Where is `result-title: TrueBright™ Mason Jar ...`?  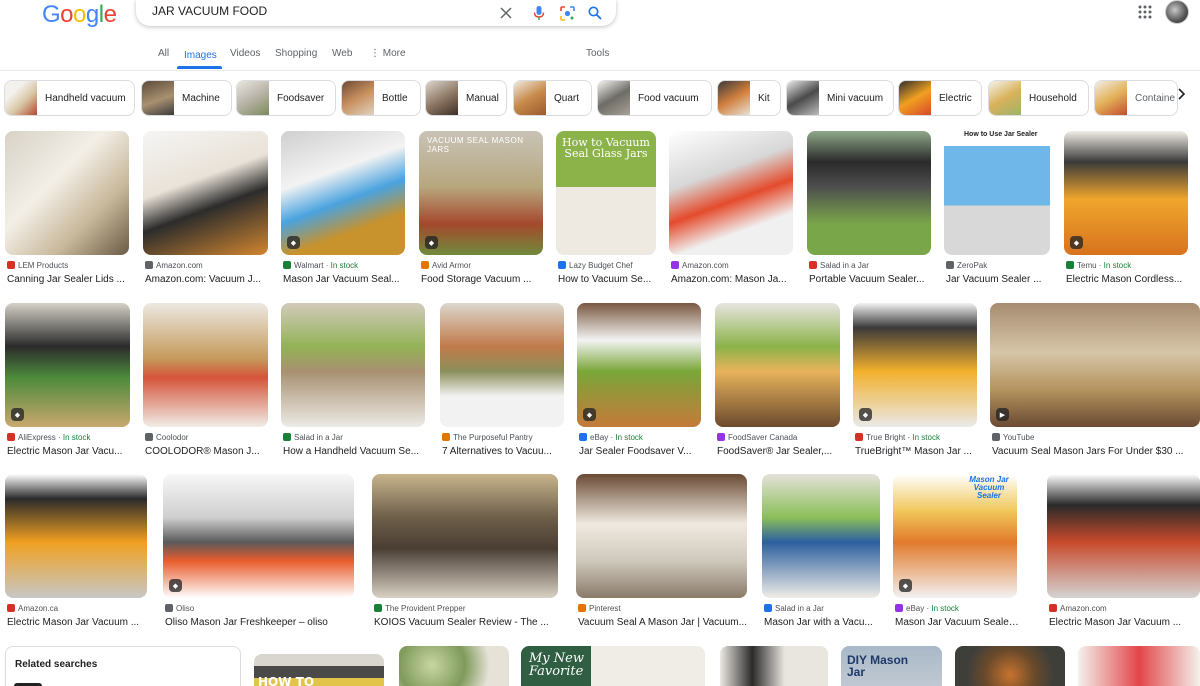 result-title: TrueBright™ Mason Jar ... is located at coordinates (917, 451).